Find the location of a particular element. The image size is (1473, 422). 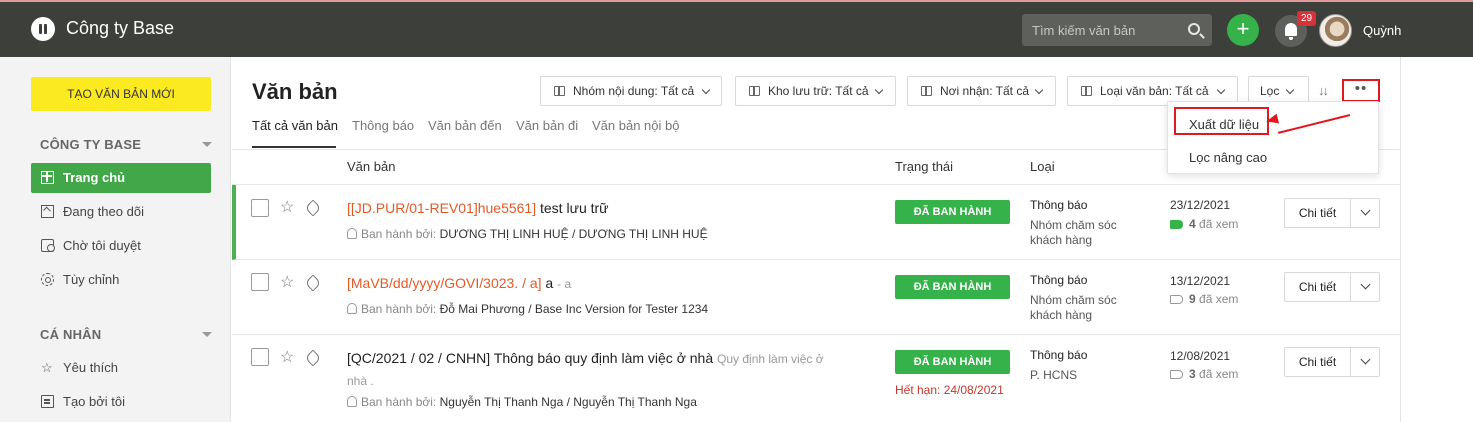

sidebar-item-home: Trang chủ is located at coordinates (121, 178).